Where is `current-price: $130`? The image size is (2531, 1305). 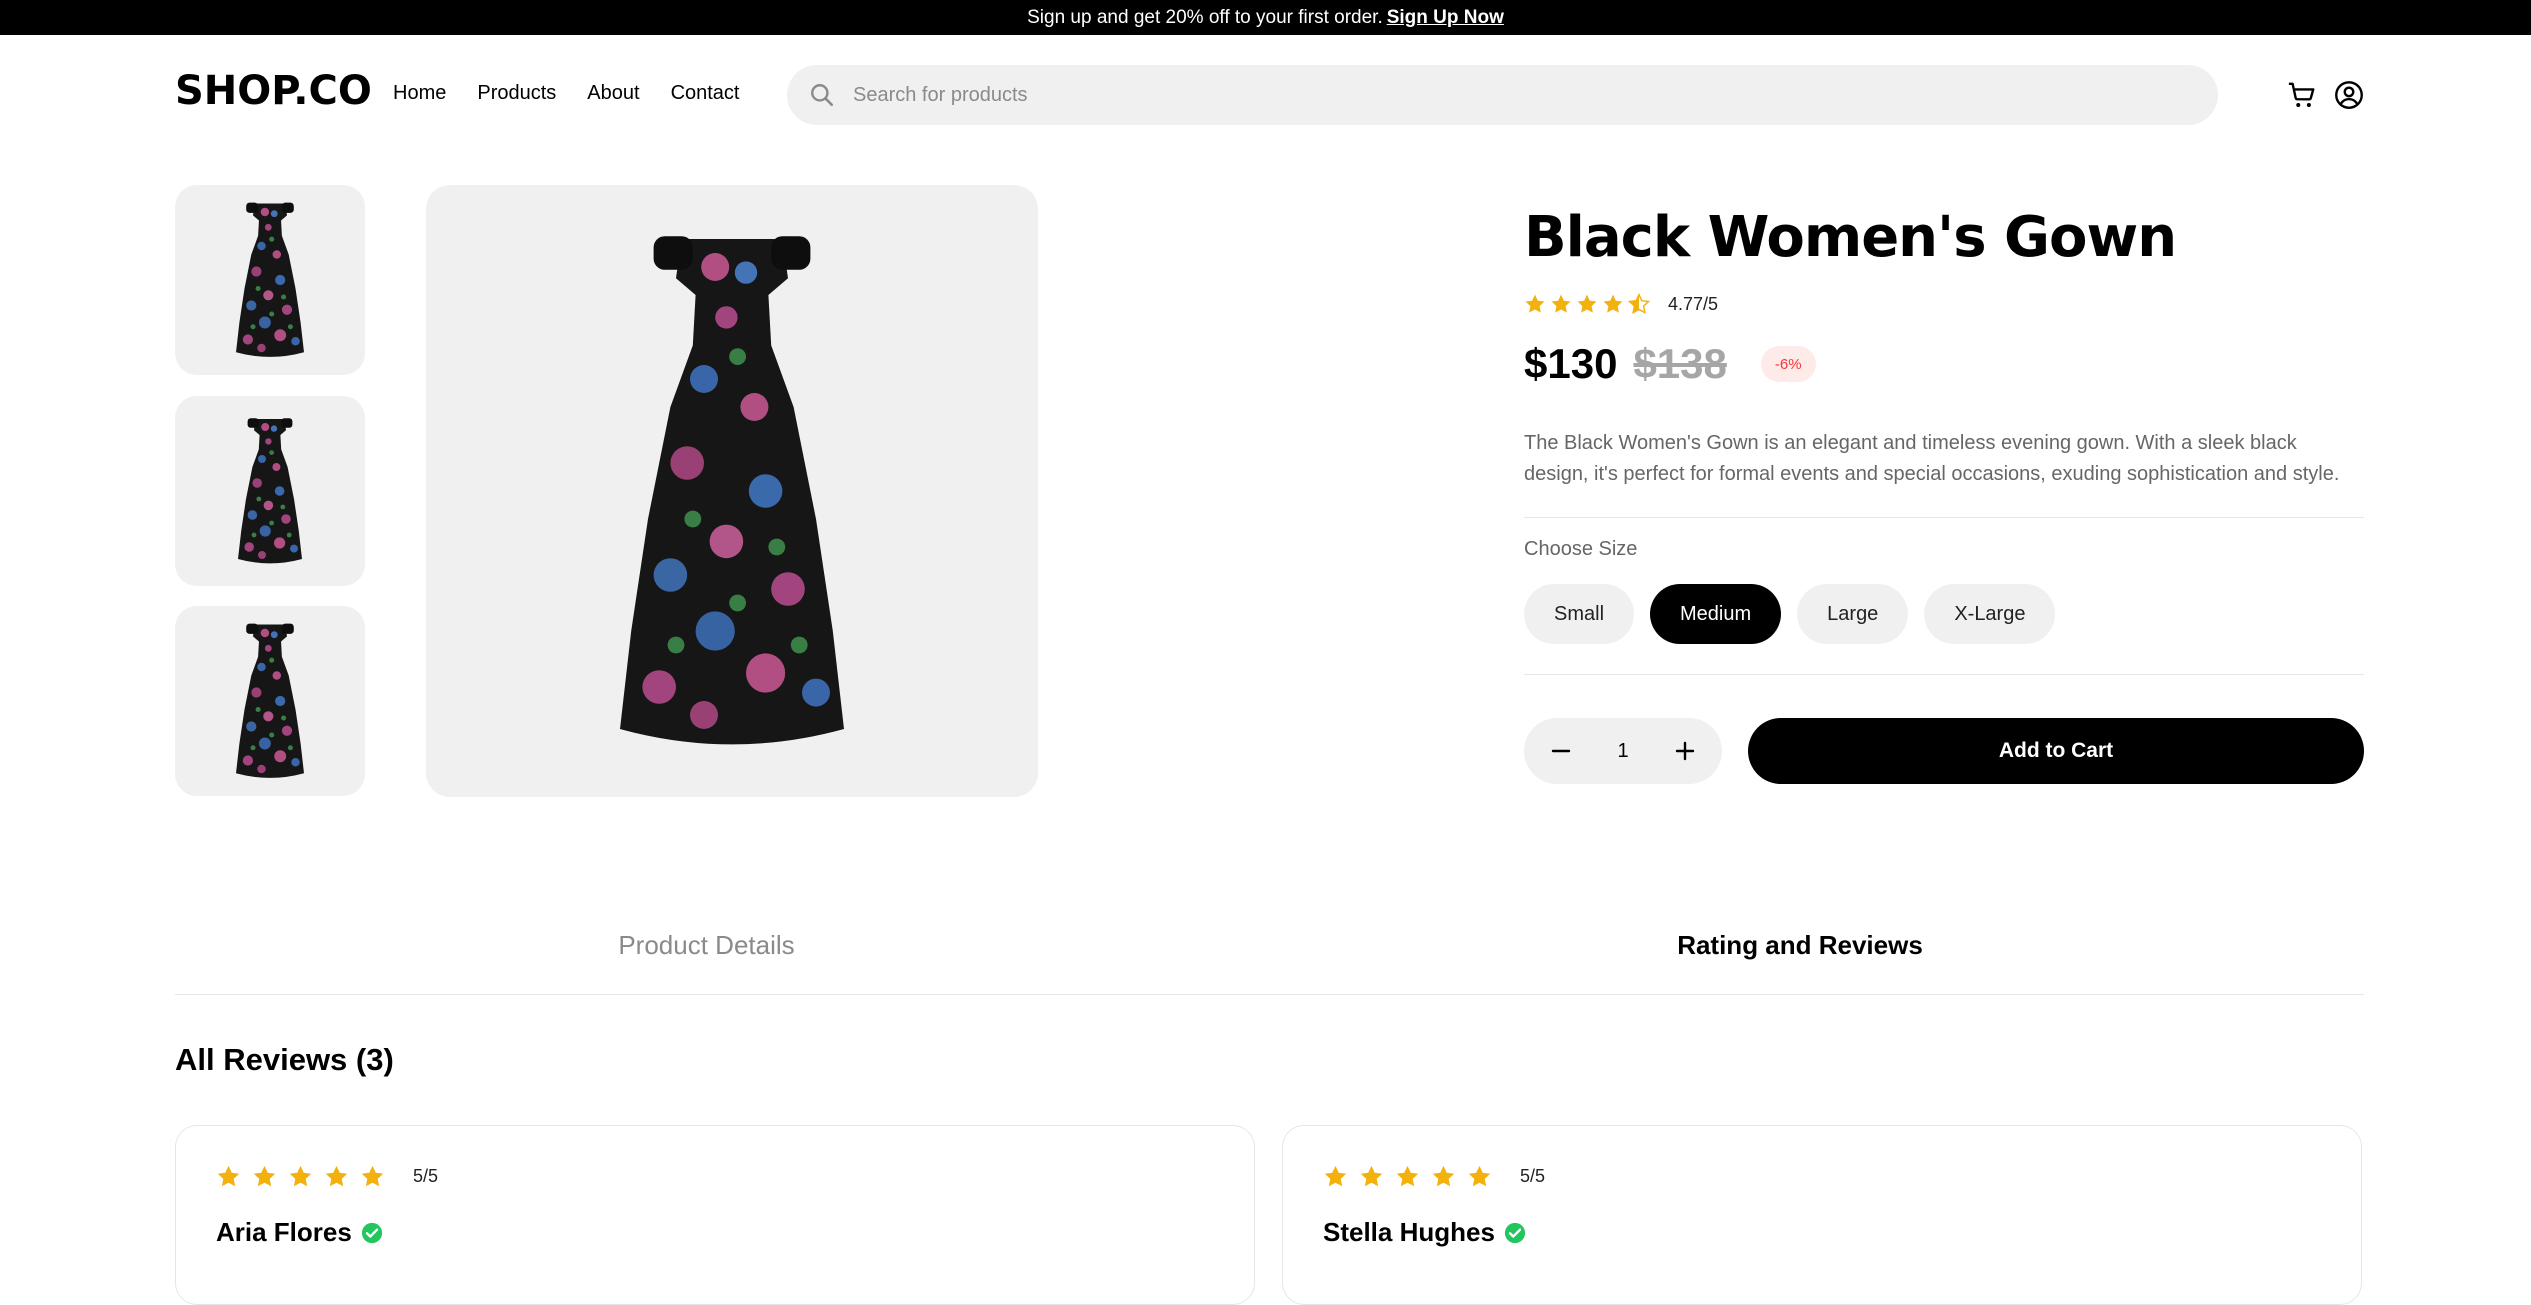 current-price: $130 is located at coordinates (1571, 363).